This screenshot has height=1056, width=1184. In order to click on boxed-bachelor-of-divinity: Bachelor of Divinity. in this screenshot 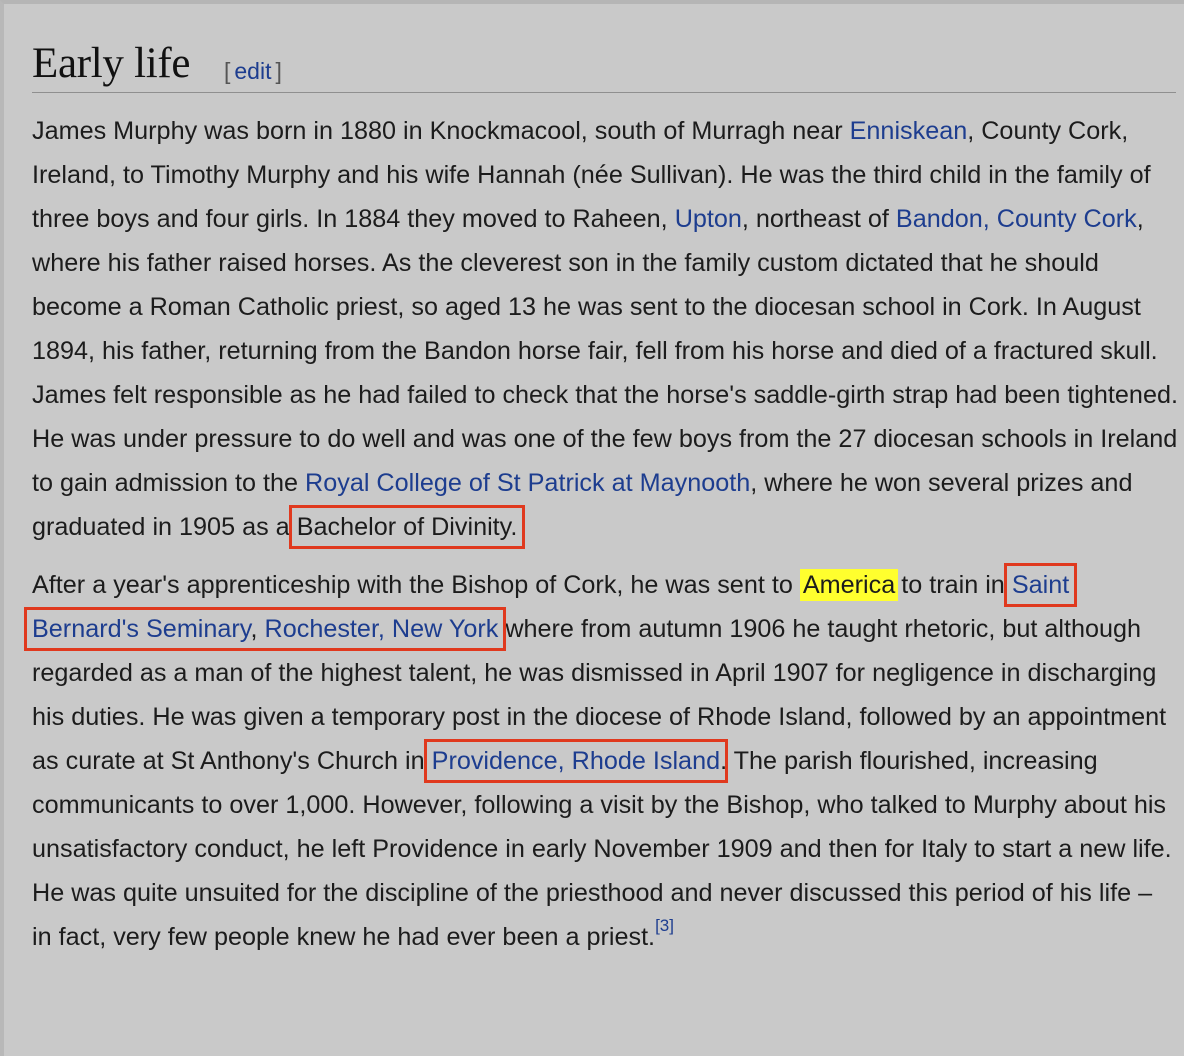, I will do `click(407, 527)`.